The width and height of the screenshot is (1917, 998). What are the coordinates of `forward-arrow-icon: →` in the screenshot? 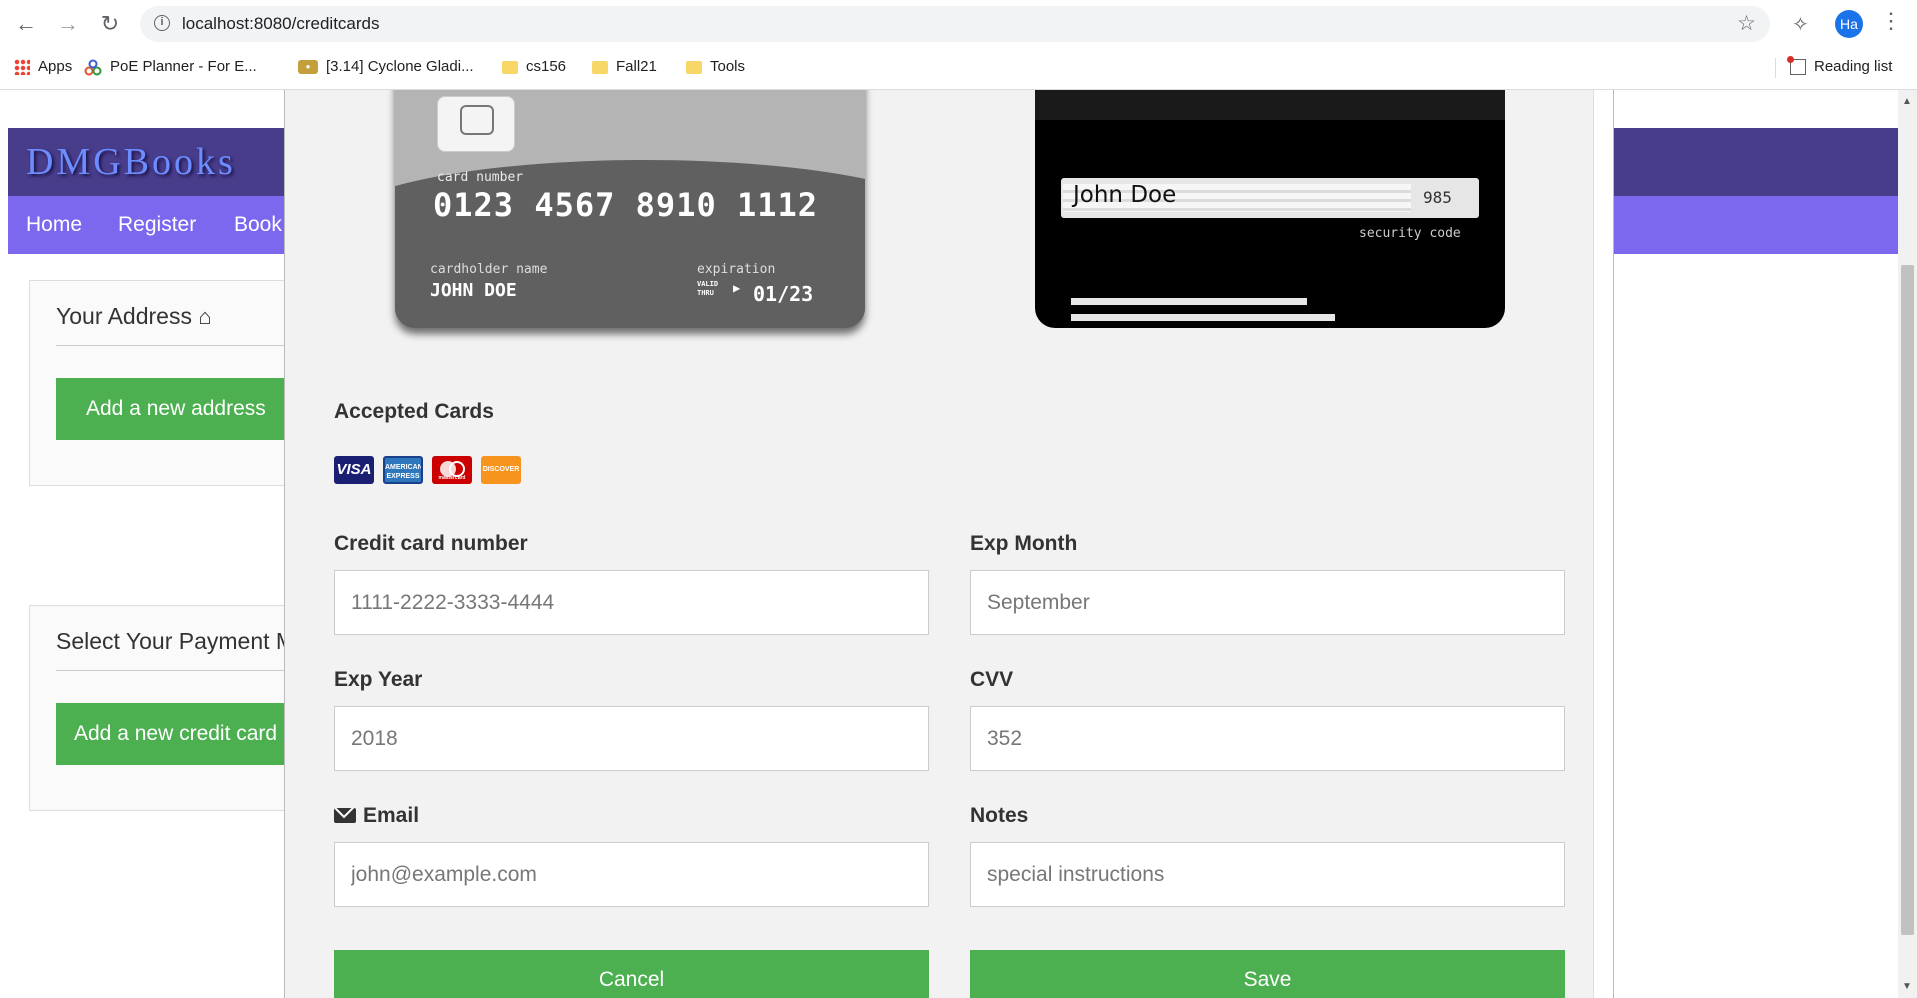 It's located at (68, 24).